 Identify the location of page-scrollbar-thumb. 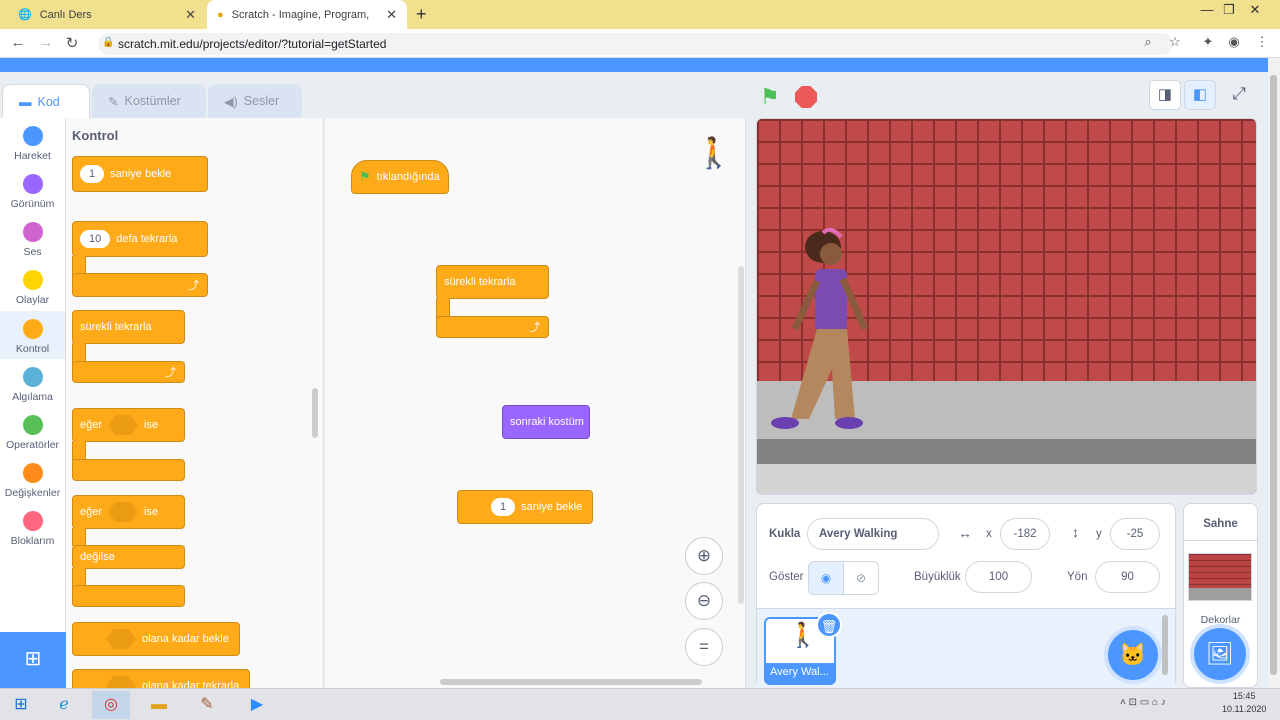
(1273, 375).